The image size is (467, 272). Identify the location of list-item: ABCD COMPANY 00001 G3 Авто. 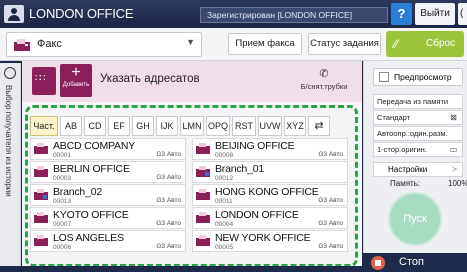
(108, 149).